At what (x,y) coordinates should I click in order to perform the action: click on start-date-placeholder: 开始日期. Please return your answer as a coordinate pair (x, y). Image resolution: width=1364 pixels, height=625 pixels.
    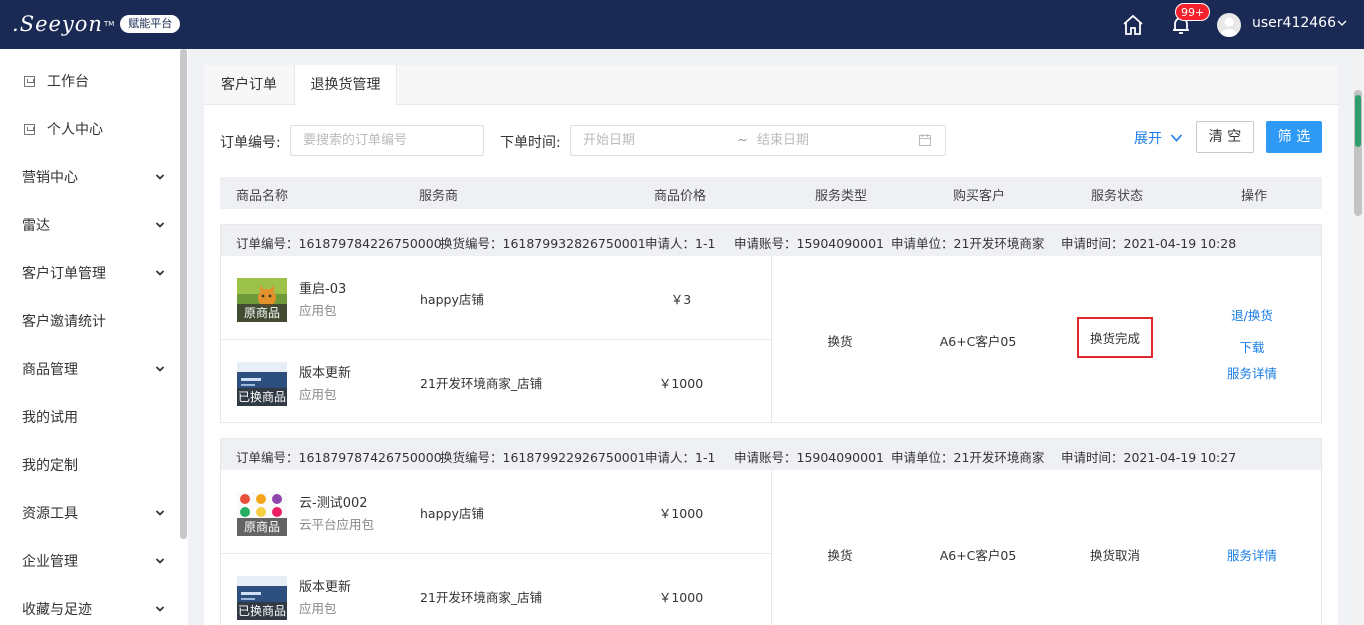
    Looking at the image, I should click on (609, 140).